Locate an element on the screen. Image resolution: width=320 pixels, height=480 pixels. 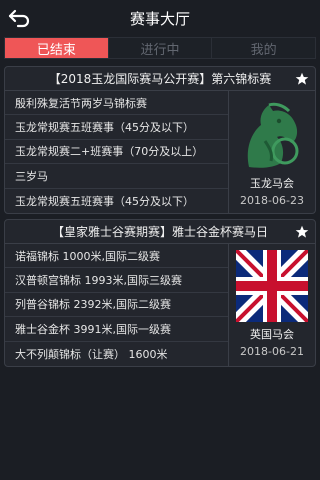
race-item: 列普谷锦标 2392米,国际二级赛 is located at coordinates (116, 305).